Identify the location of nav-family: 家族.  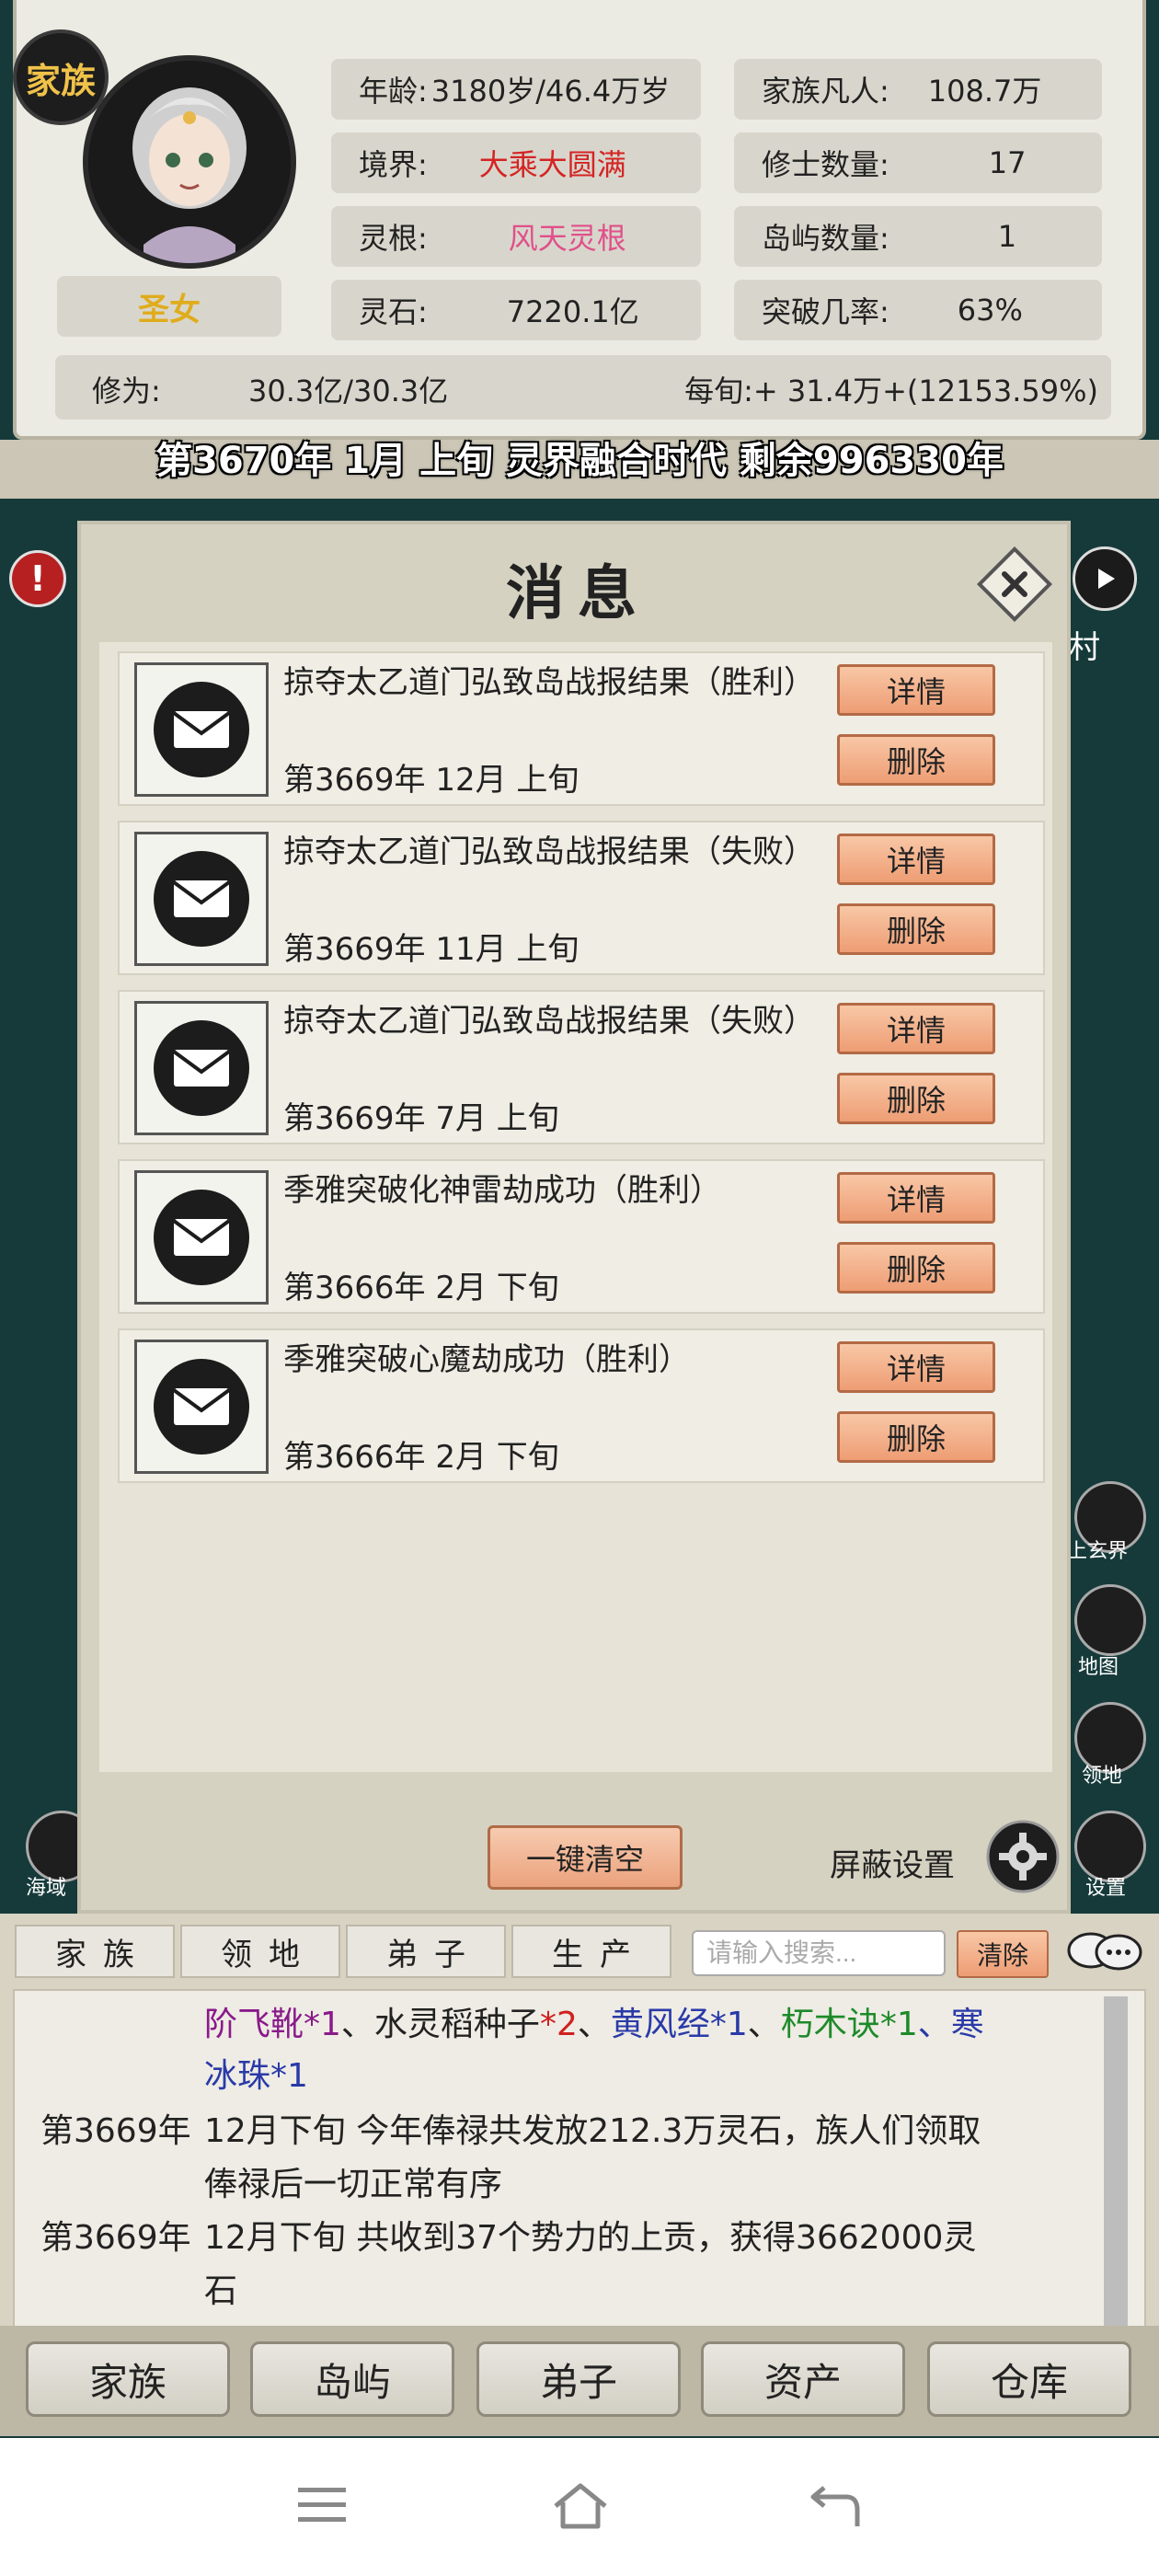
(128, 2379).